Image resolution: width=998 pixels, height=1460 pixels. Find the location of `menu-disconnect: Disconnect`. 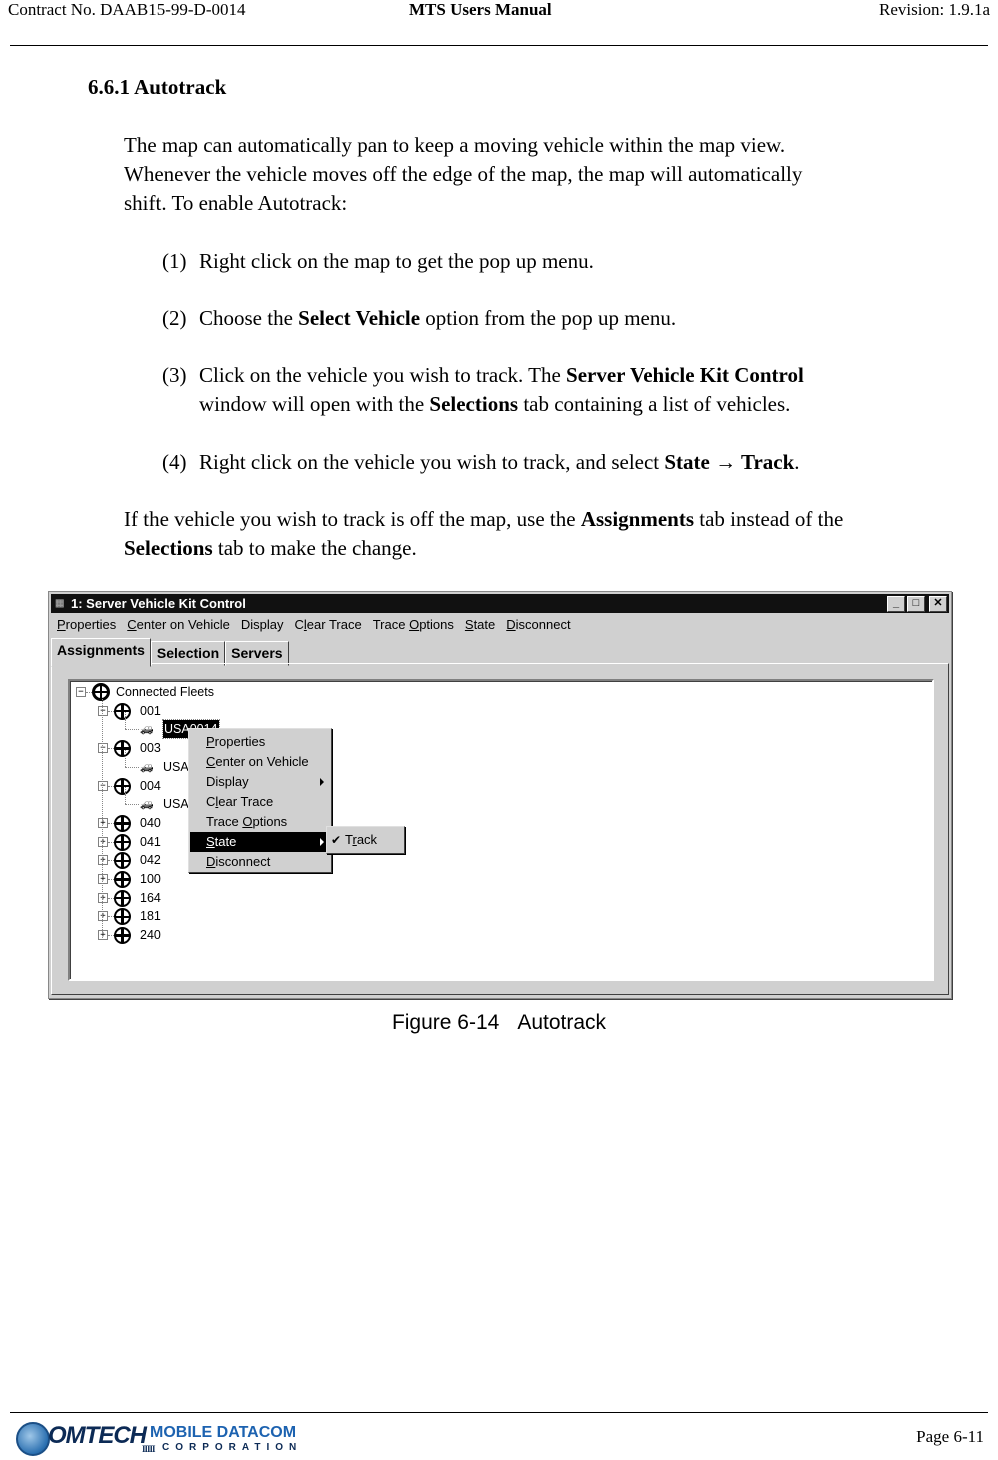

menu-disconnect: Disconnect is located at coordinates (539, 625).